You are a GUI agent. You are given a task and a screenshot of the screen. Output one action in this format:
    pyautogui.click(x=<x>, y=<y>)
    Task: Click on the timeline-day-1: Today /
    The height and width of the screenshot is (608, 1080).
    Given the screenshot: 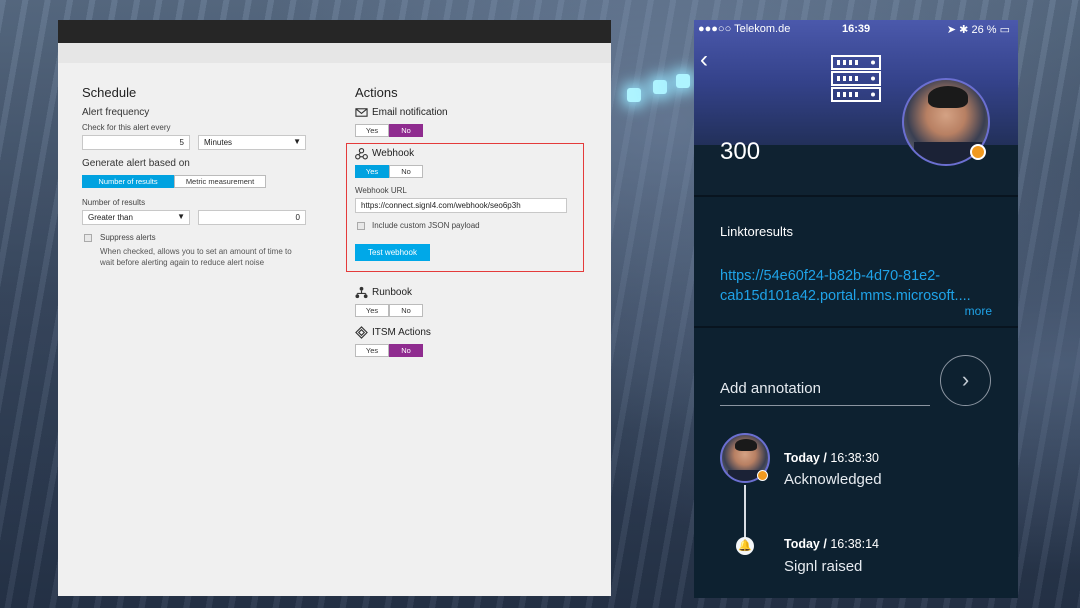 What is the action you would take?
    pyautogui.click(x=805, y=458)
    